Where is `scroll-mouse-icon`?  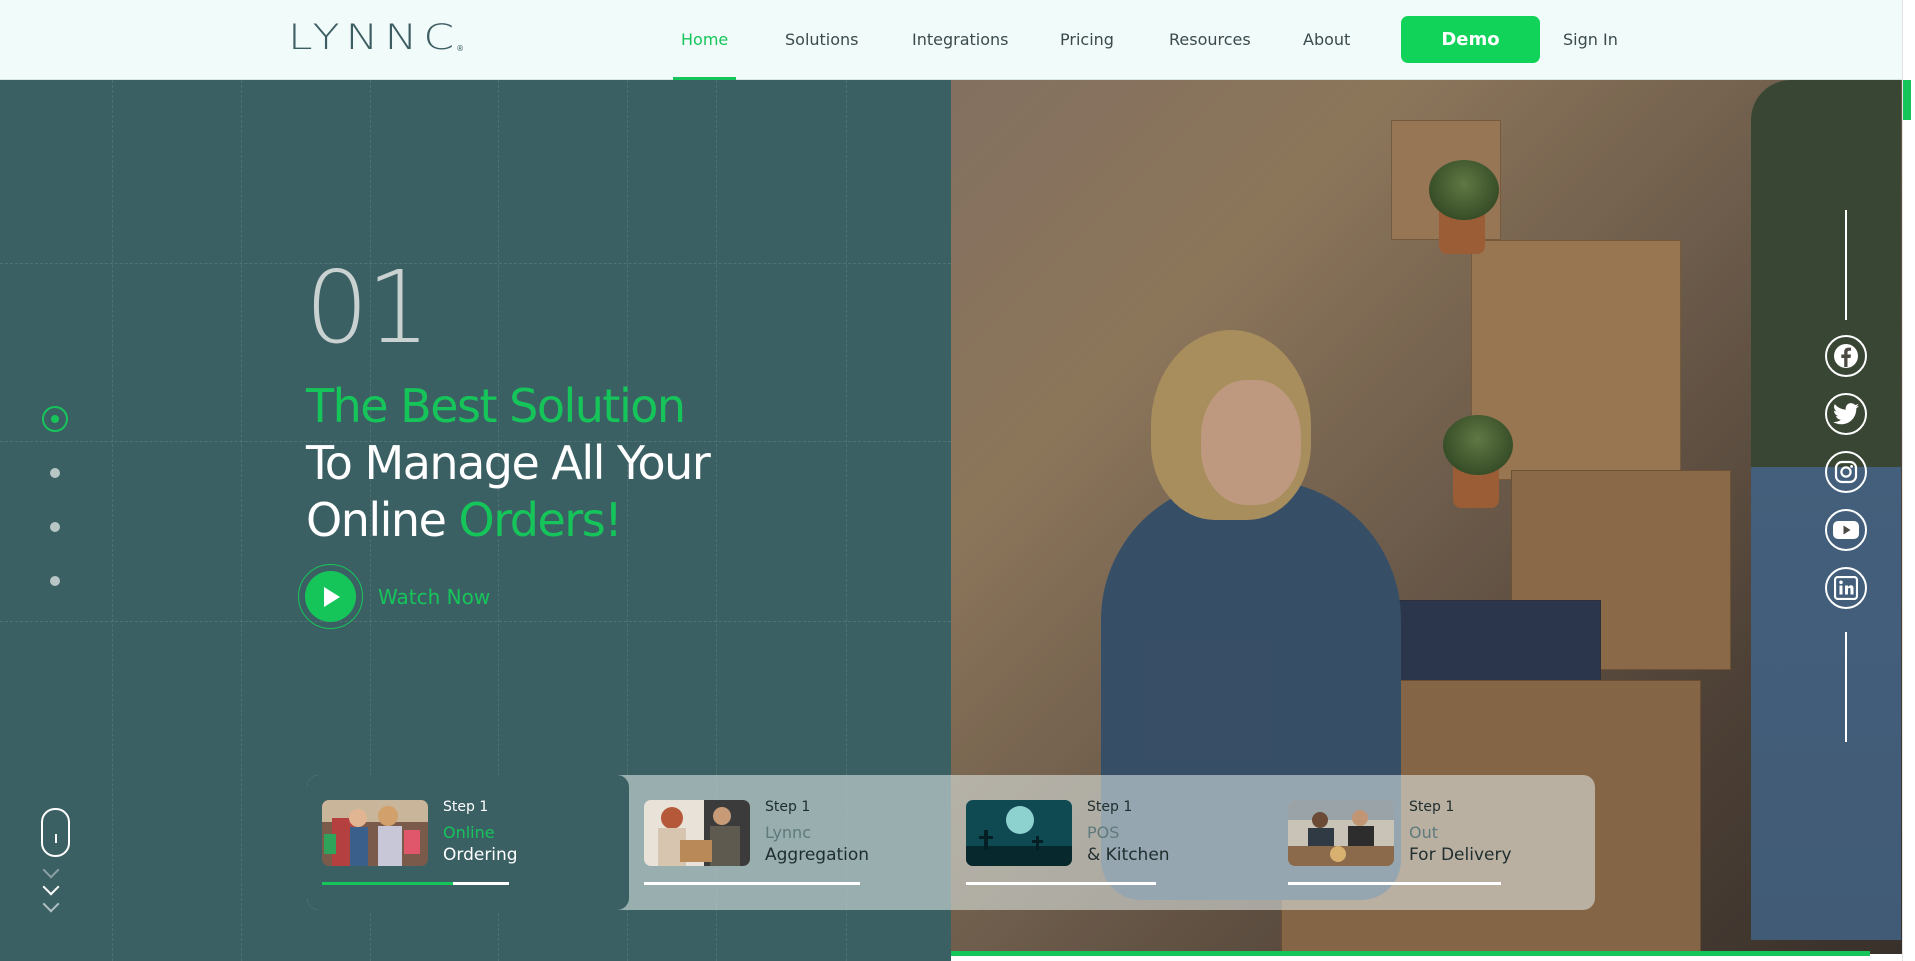 scroll-mouse-icon is located at coordinates (55, 832).